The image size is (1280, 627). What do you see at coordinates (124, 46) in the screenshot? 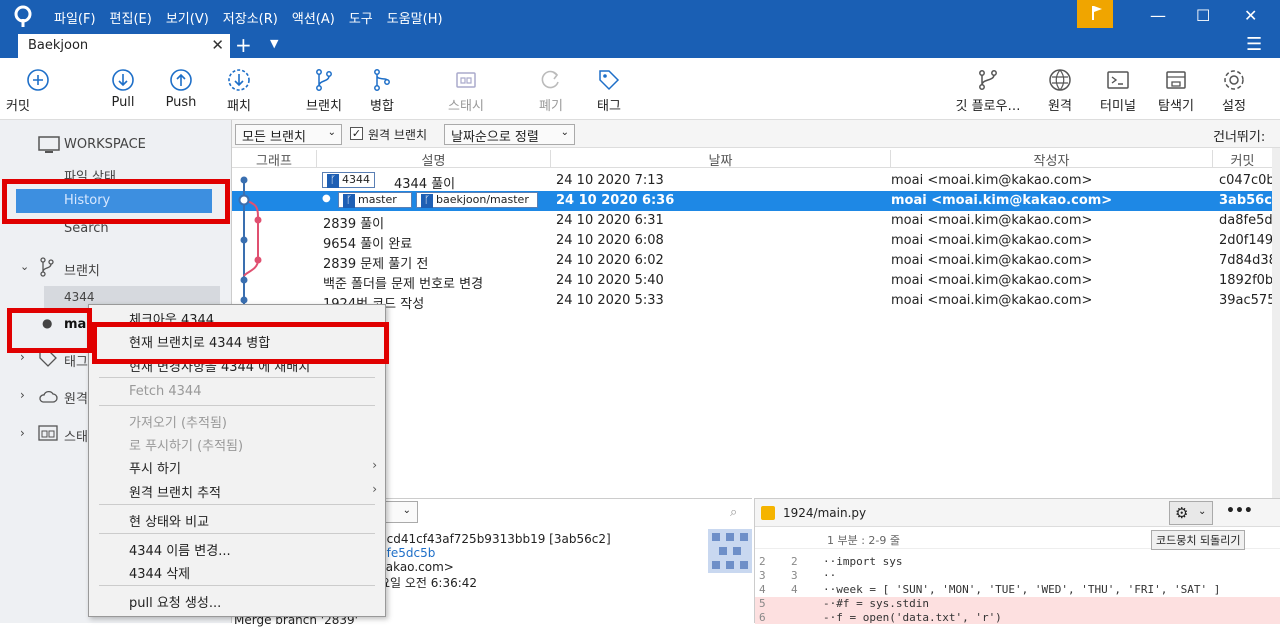
I see `repo-tab: Baekjoon ✕` at bounding box center [124, 46].